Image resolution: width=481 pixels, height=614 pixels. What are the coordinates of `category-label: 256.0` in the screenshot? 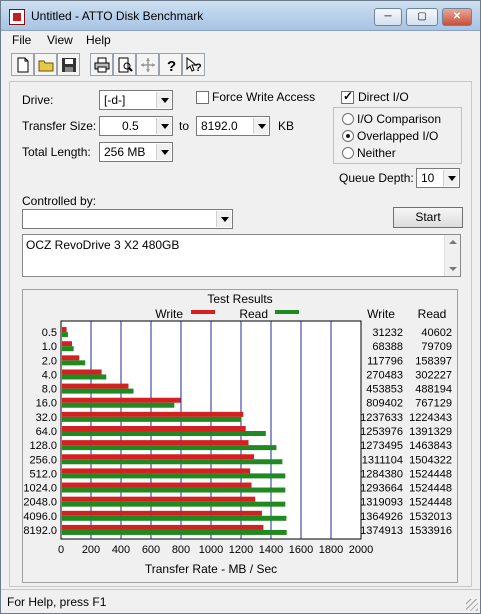 It's located at (43, 460).